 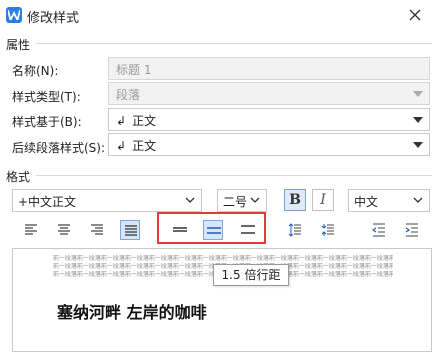 I want to click on wps-writer-icon, so click(x=14, y=15).